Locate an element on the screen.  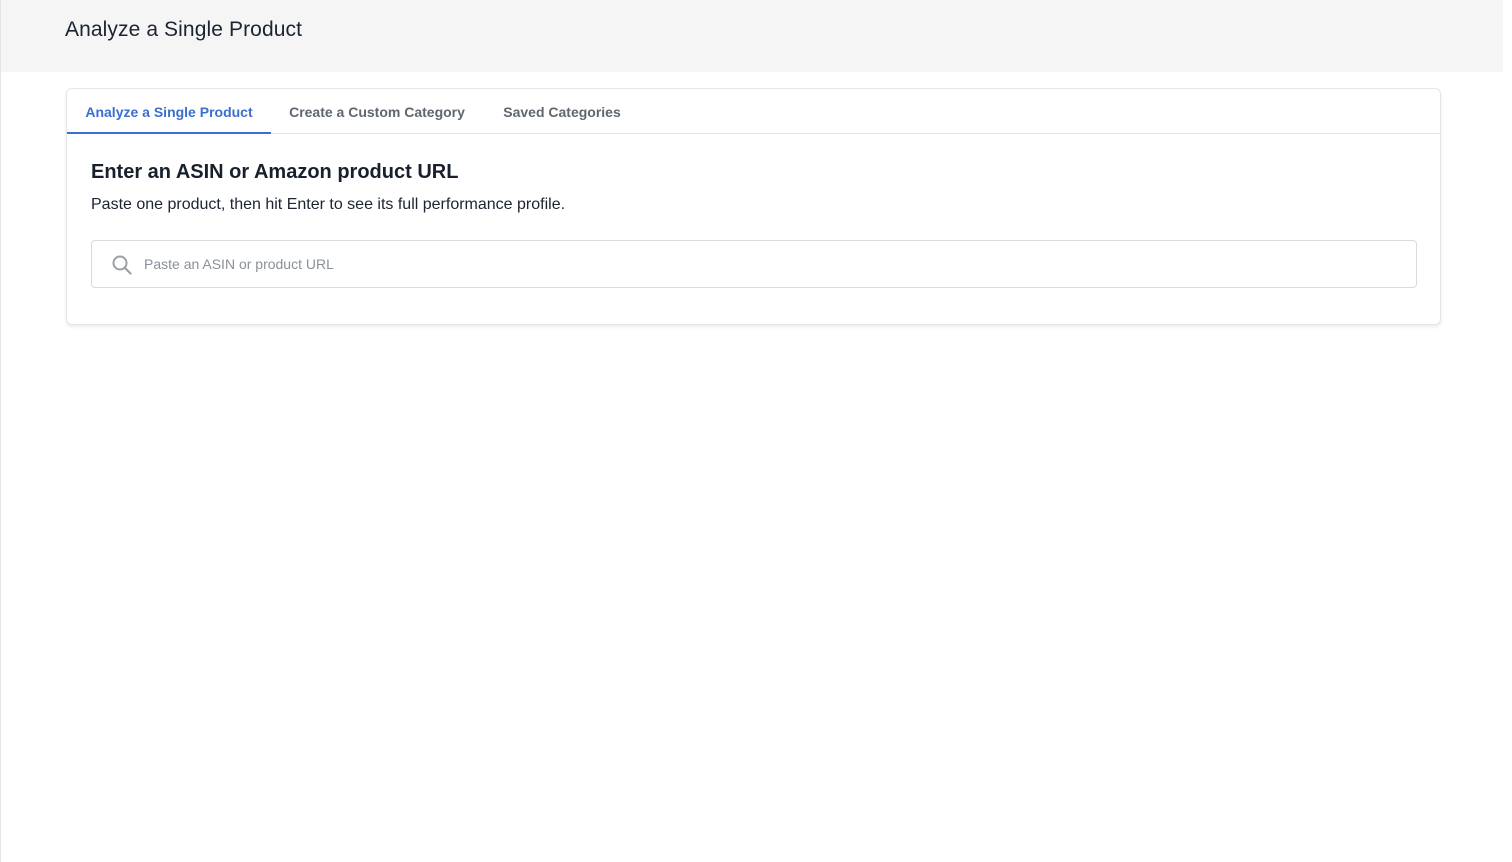
tab-create-custom-category: Create a Custom Category is located at coordinates (377, 111).